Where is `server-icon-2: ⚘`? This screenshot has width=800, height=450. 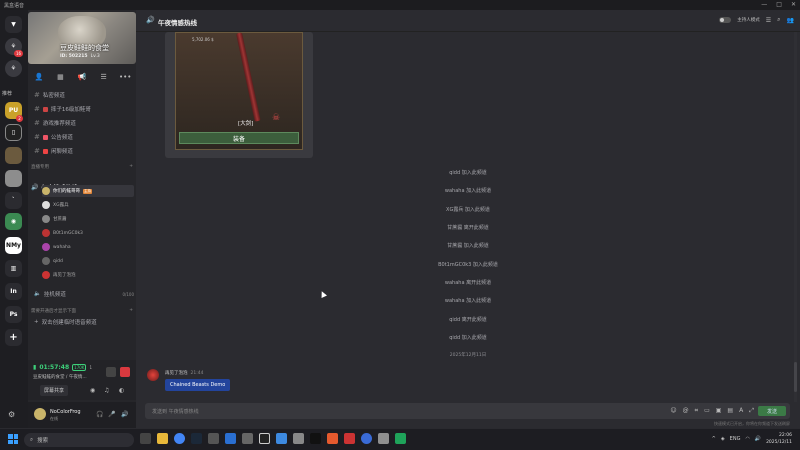
server-icon-2: ⚘ is located at coordinates (13, 68).